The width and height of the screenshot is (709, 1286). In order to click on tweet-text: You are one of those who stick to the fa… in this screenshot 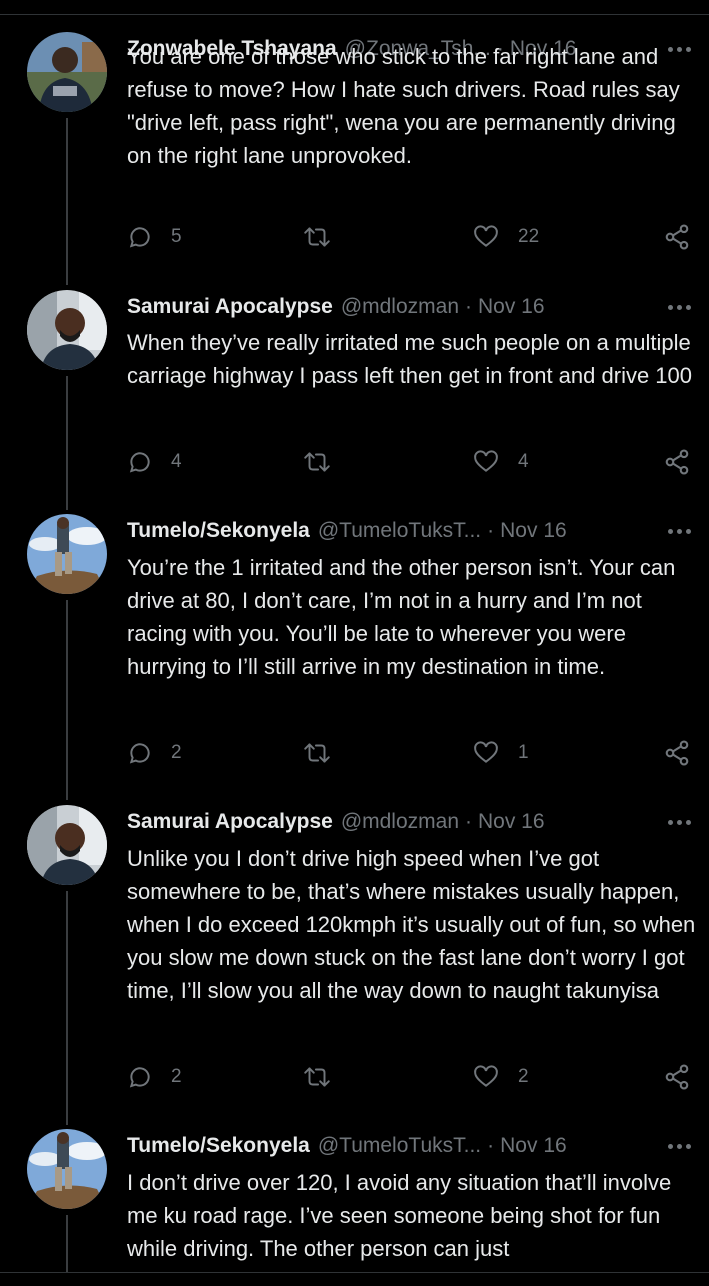, I will do `click(406, 106)`.